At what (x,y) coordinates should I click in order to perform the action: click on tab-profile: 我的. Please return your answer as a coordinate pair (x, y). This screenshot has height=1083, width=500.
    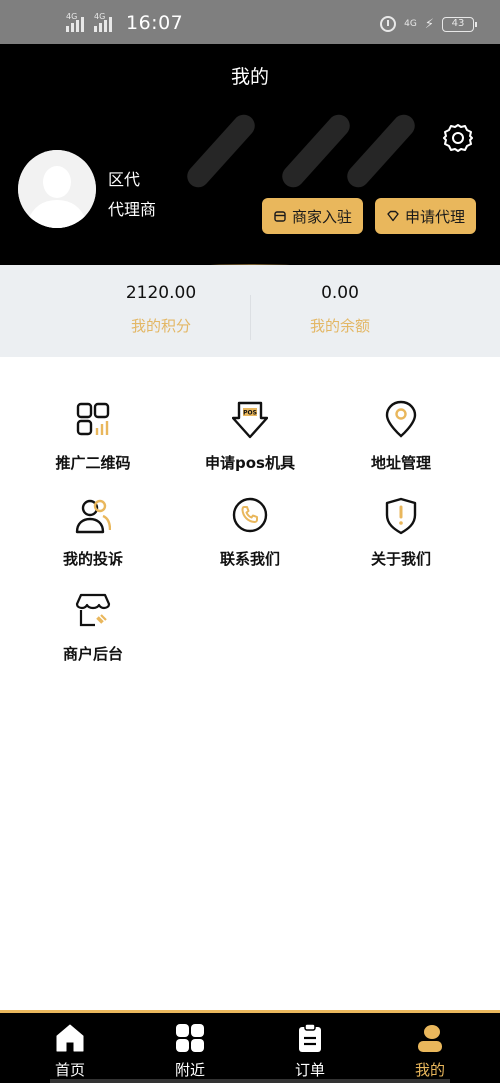
    Looking at the image, I should click on (430, 1052).